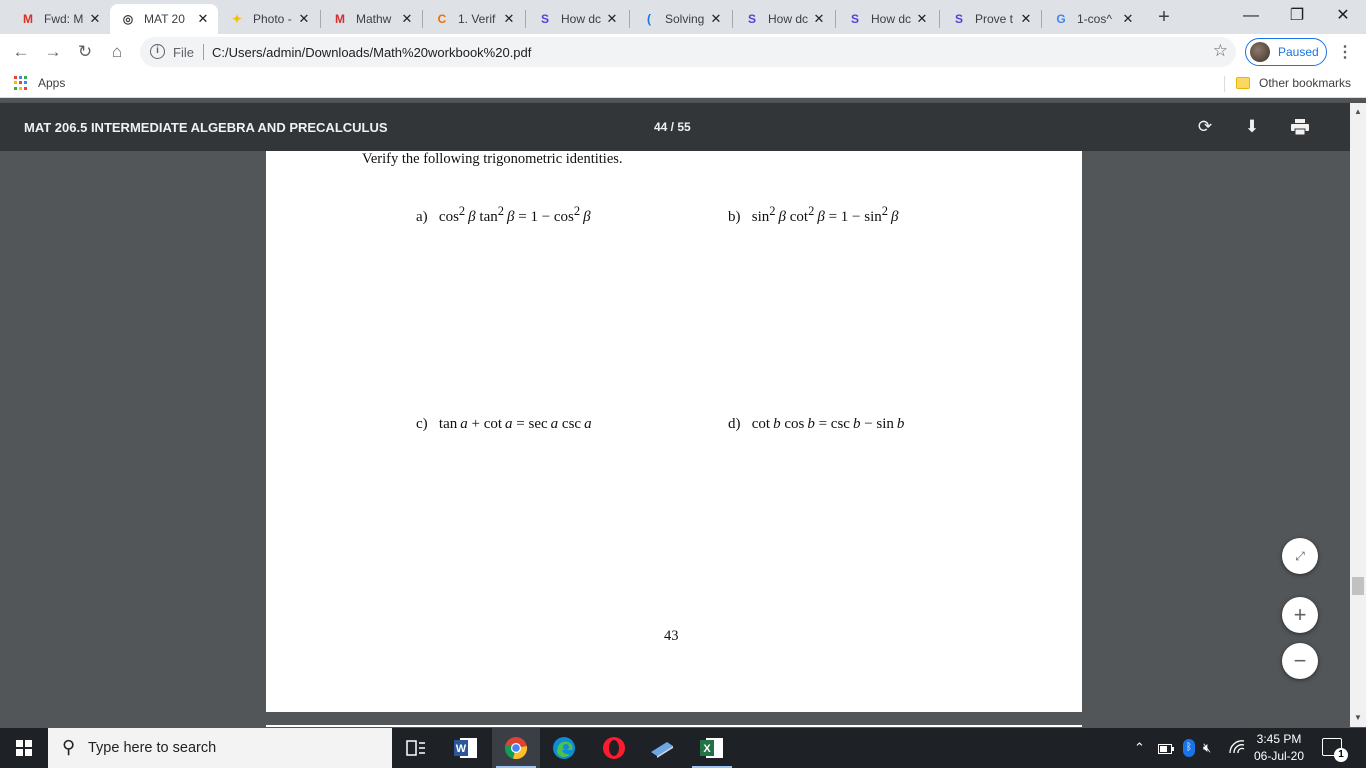  I want to click on windows-logo-icon, so click(24, 748).